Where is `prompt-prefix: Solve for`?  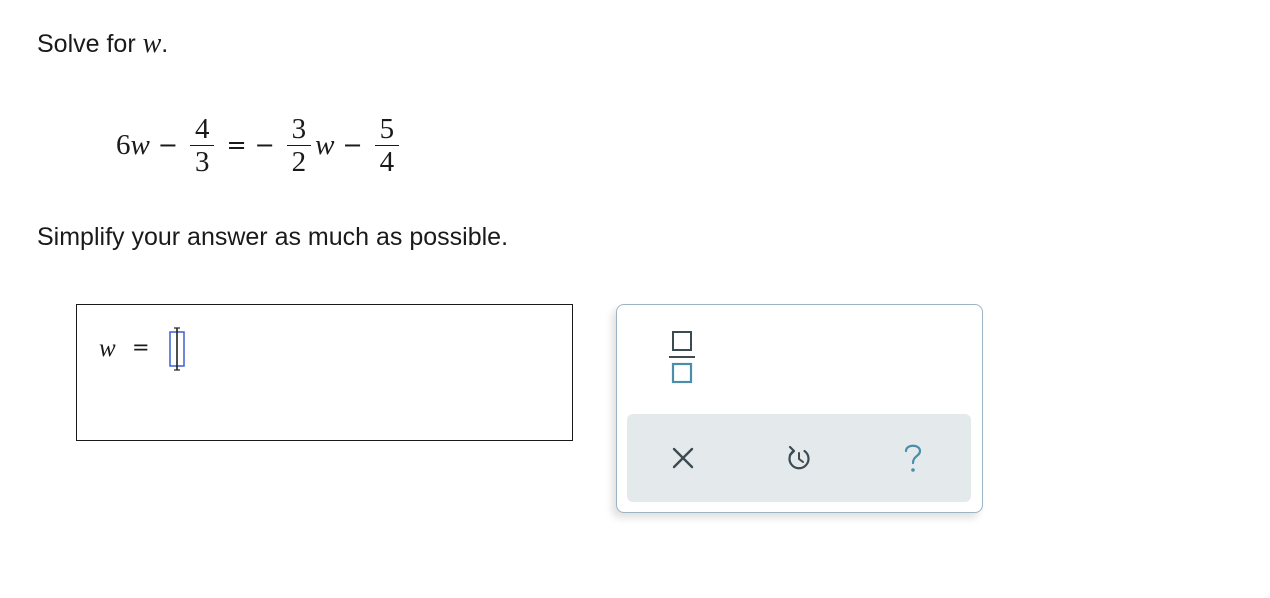 prompt-prefix: Solve for is located at coordinates (90, 44).